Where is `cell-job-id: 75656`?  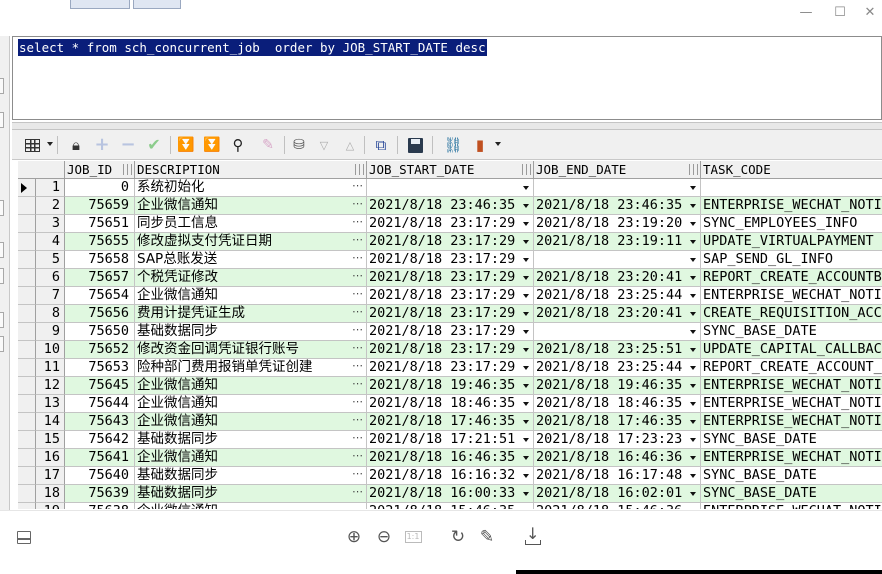
cell-job-id: 75656 is located at coordinates (100, 314).